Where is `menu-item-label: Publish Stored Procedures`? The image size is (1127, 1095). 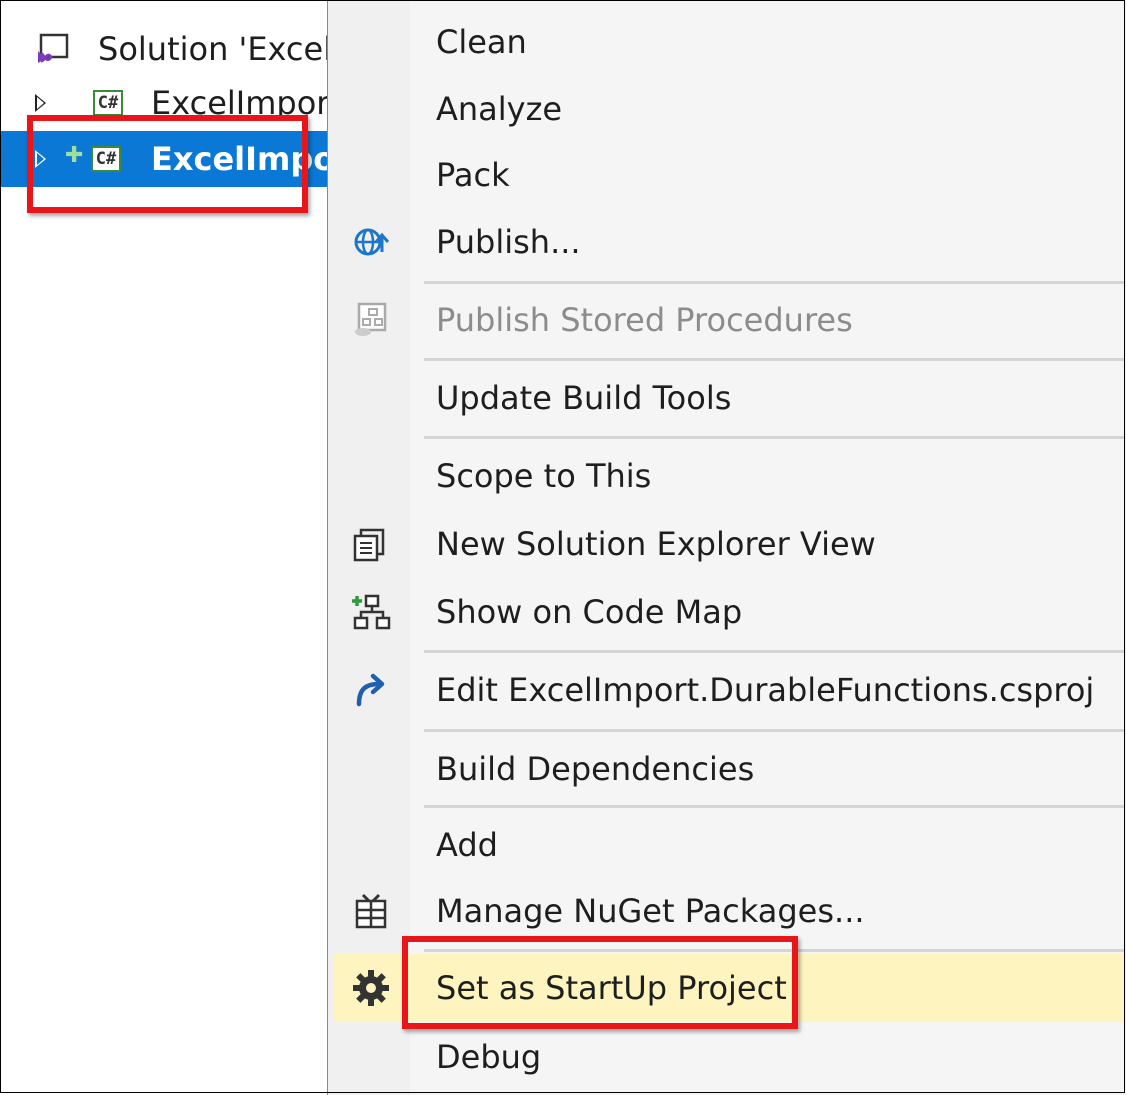
menu-item-label: Publish Stored Procedures is located at coordinates (644, 320).